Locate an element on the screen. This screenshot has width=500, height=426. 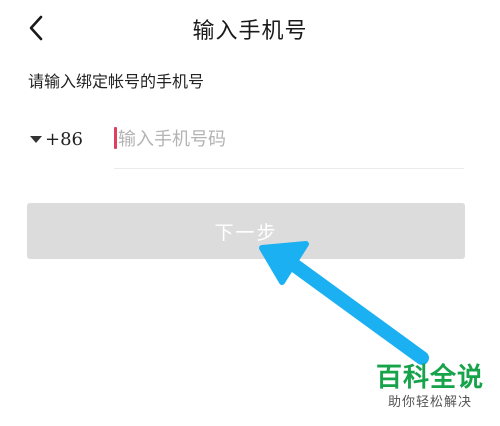
country-code-selector: +86 is located at coordinates (56, 139).